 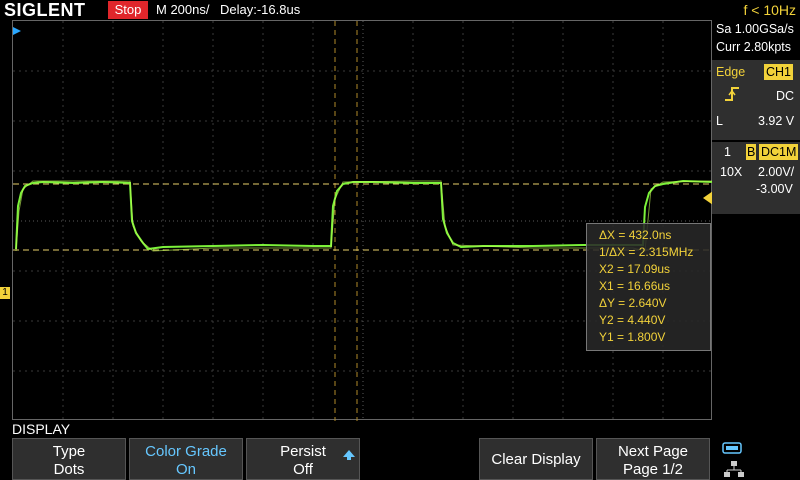 What do you see at coordinates (632, 320) in the screenshot?
I see `cursor-y2: Y2 = 4.440V` at bounding box center [632, 320].